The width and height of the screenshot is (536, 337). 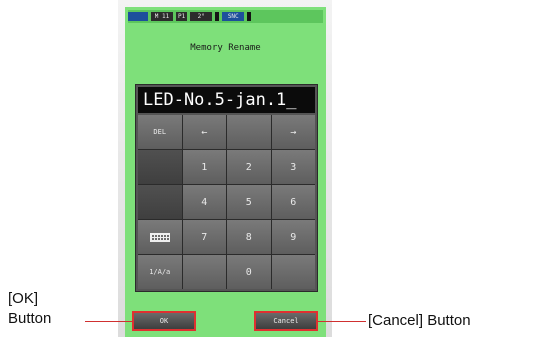 What do you see at coordinates (160, 132) in the screenshot?
I see `delete-key: DEL` at bounding box center [160, 132].